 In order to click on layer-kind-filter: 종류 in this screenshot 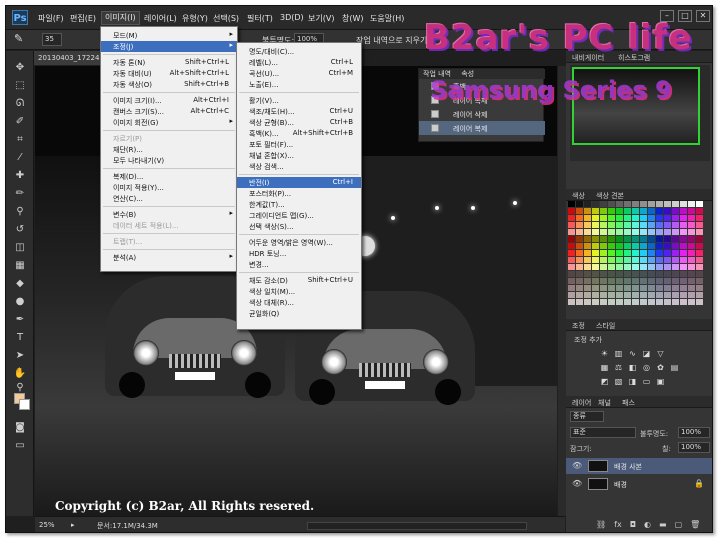, I will do `click(587, 416)`.